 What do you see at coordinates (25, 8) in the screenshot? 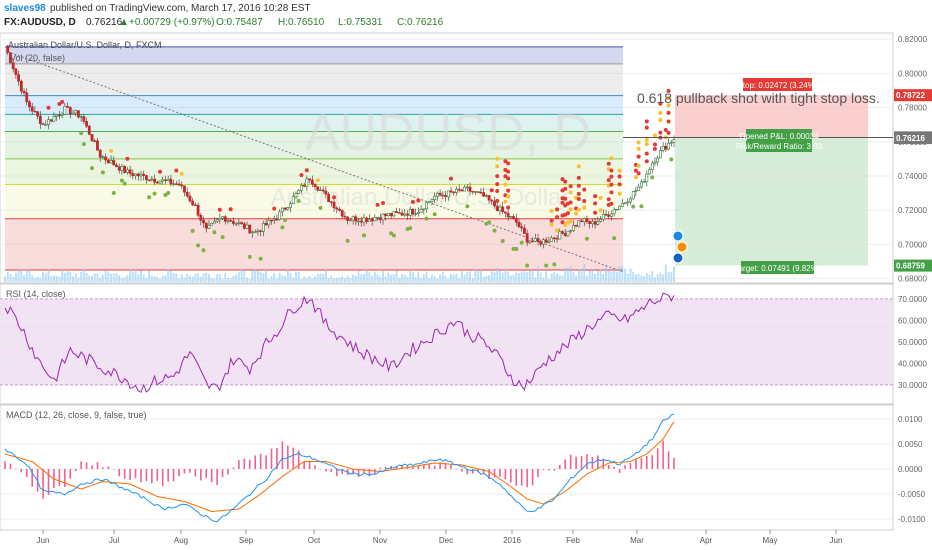
I see `author-name: slaves98` at bounding box center [25, 8].